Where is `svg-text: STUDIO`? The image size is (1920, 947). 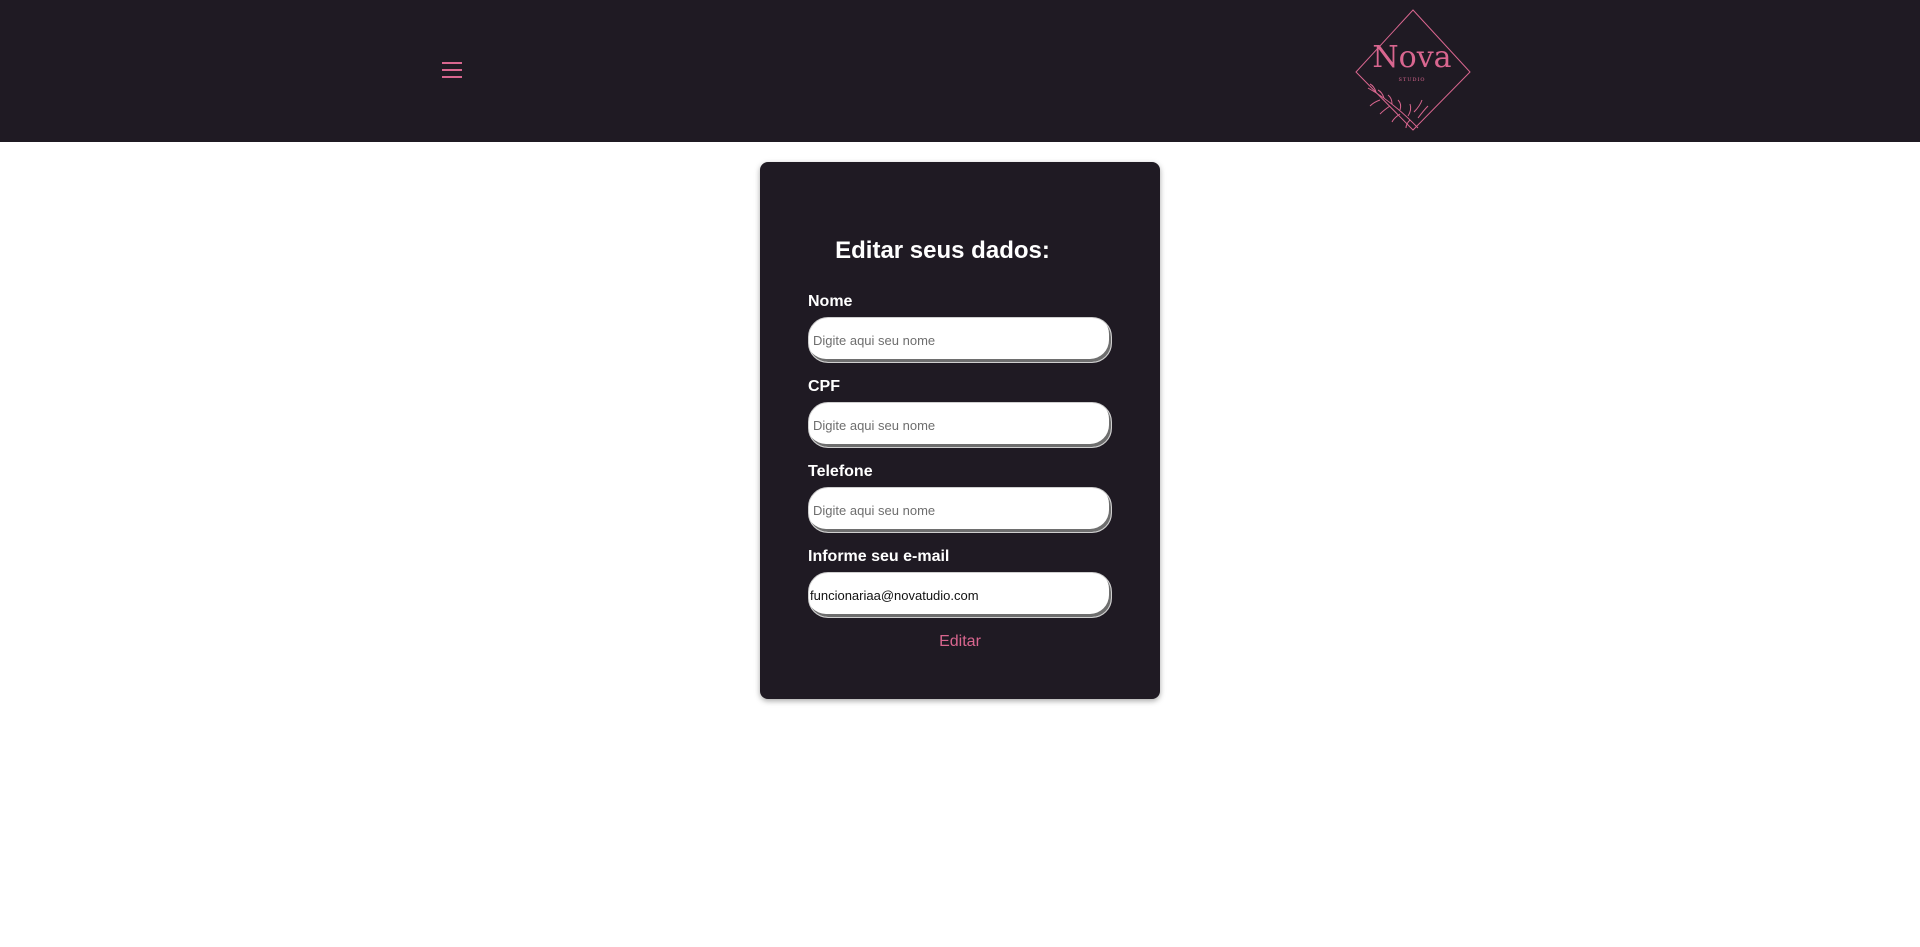 svg-text: STUDIO is located at coordinates (1411, 80).